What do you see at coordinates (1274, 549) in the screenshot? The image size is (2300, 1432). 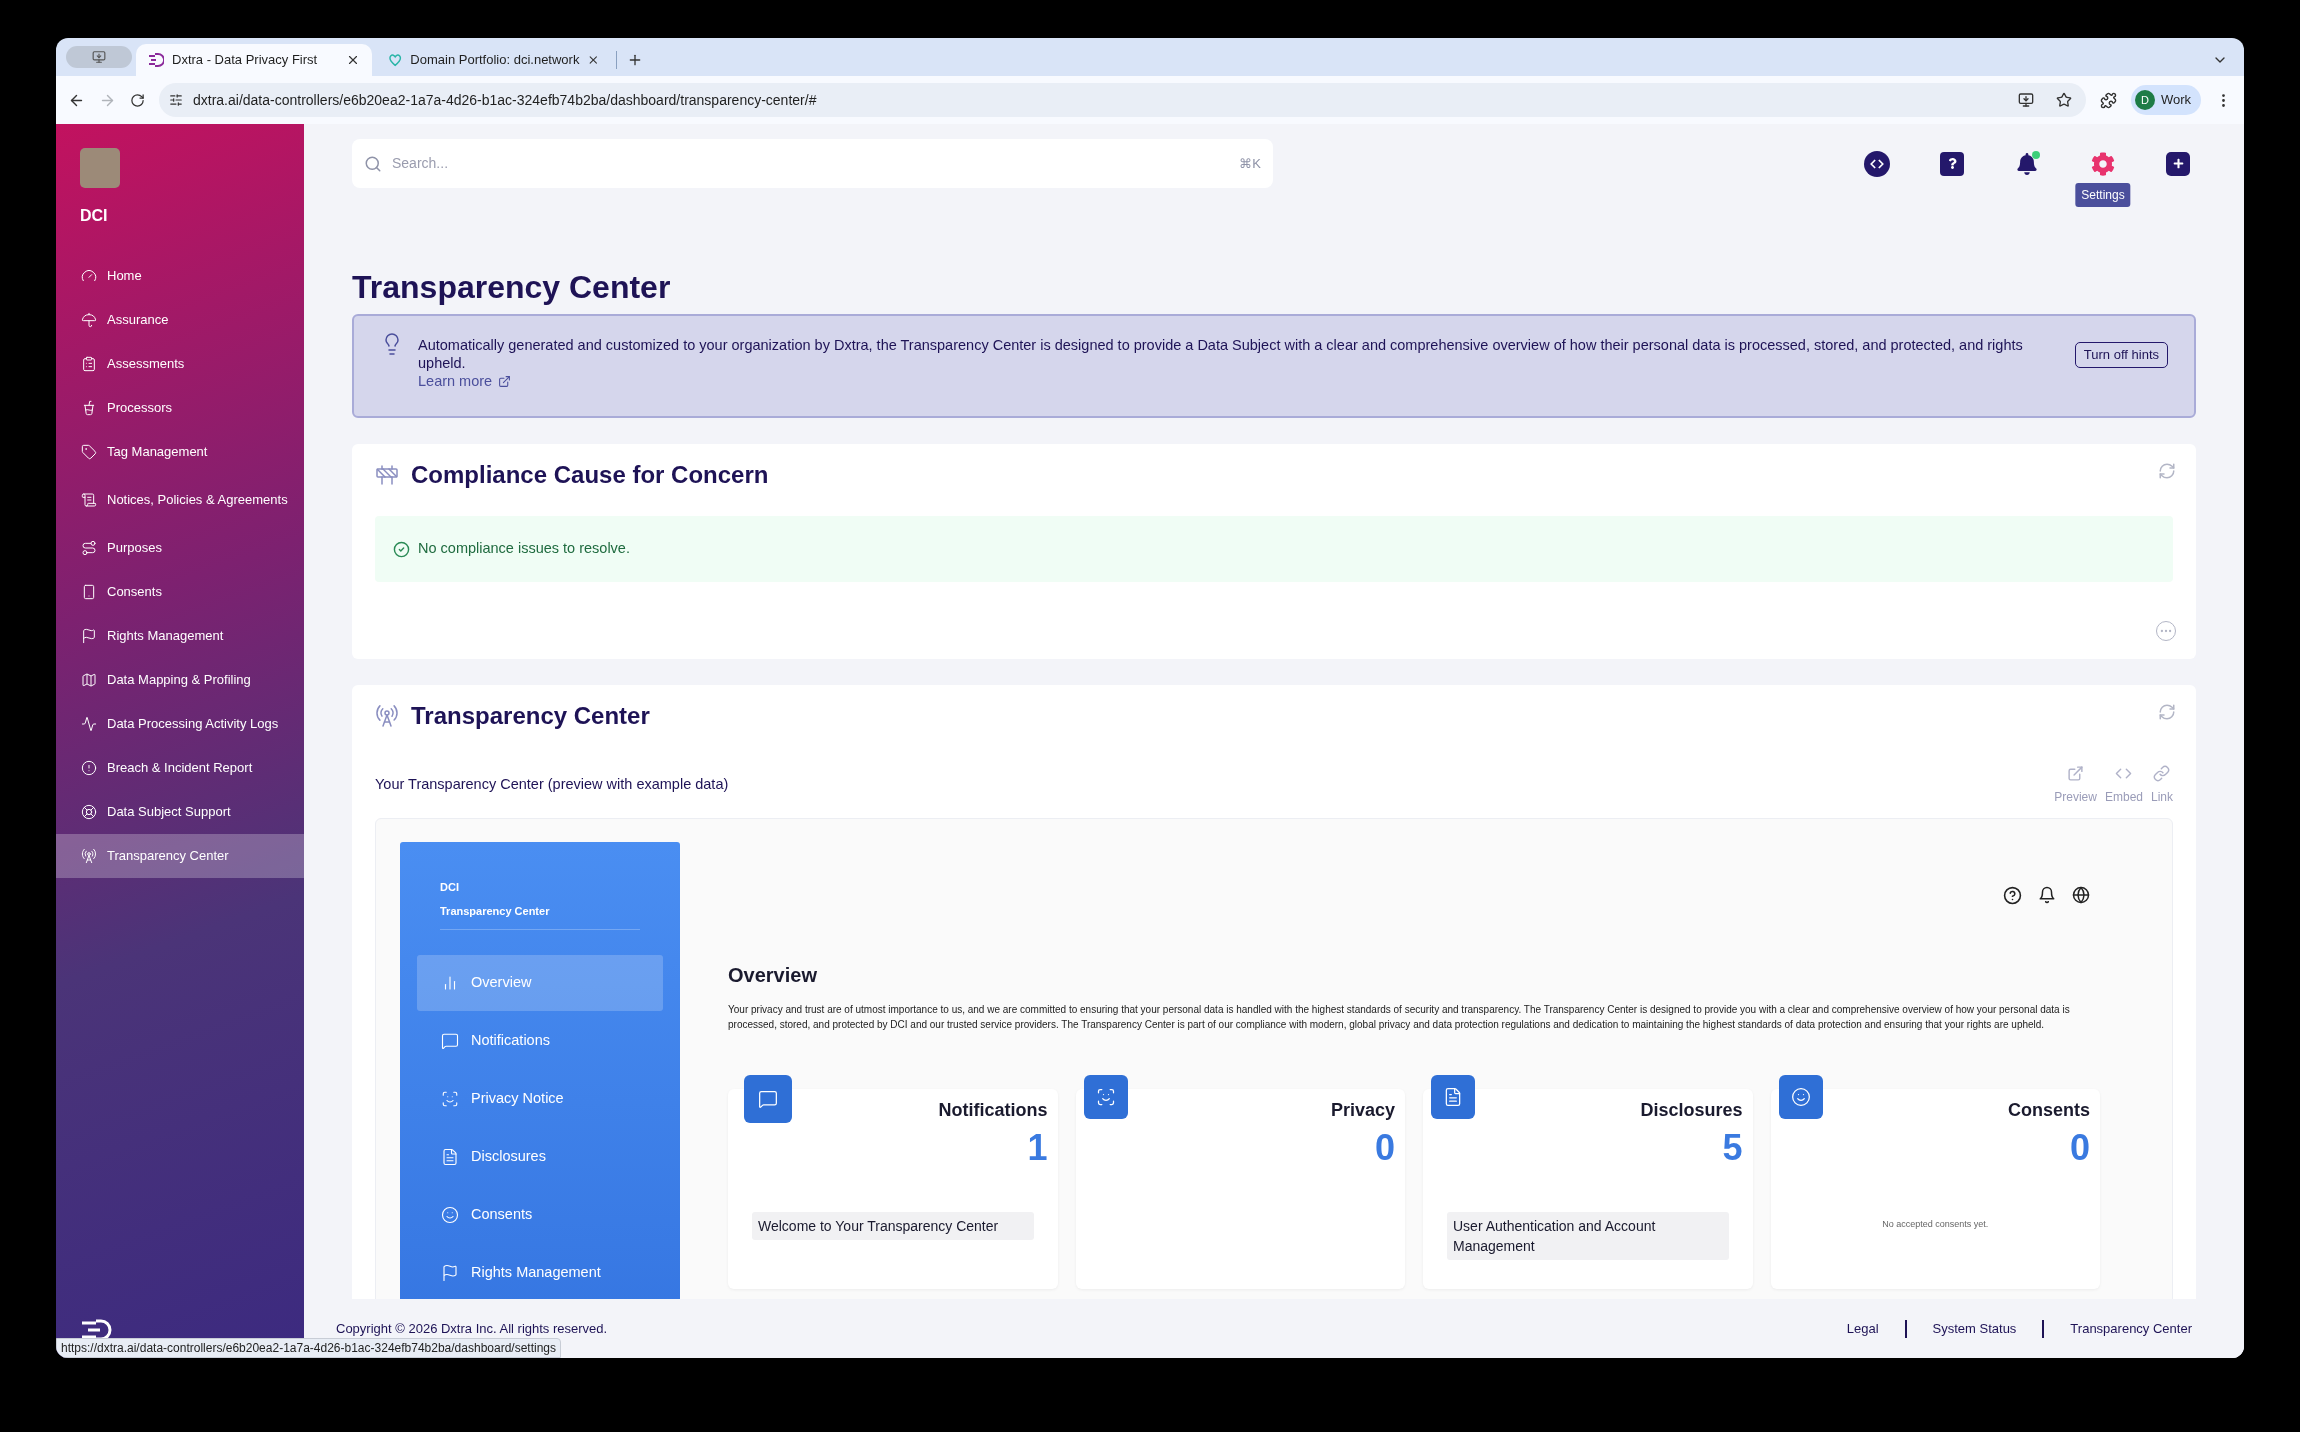 I see `success-message: No compliance issues to resolve.` at bounding box center [1274, 549].